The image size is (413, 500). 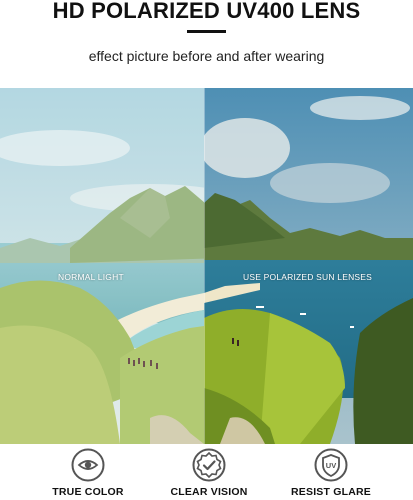 I want to click on comparison-divider, so click(x=204, y=266).